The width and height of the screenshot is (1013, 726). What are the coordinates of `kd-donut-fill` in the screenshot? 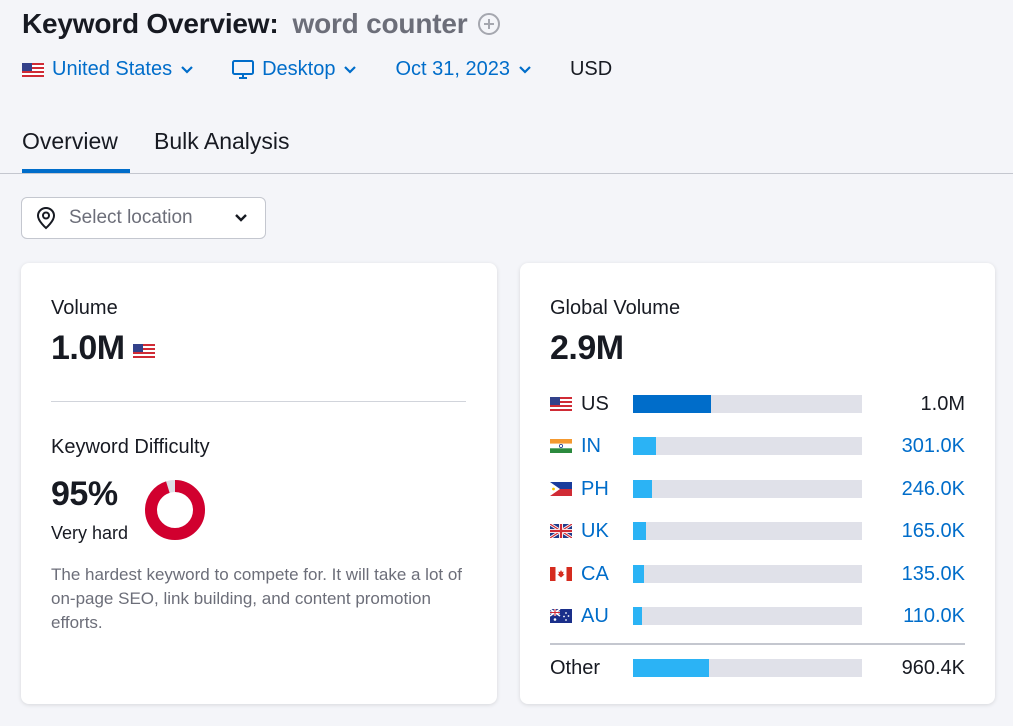 It's located at (175, 510).